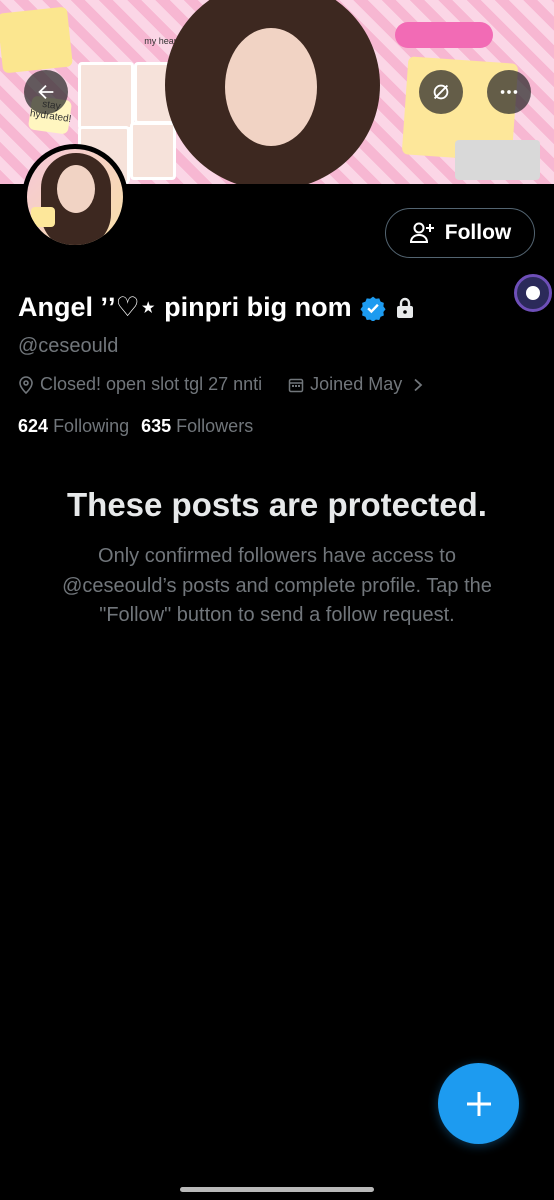  I want to click on banner-portrait-face, so click(271, 87).